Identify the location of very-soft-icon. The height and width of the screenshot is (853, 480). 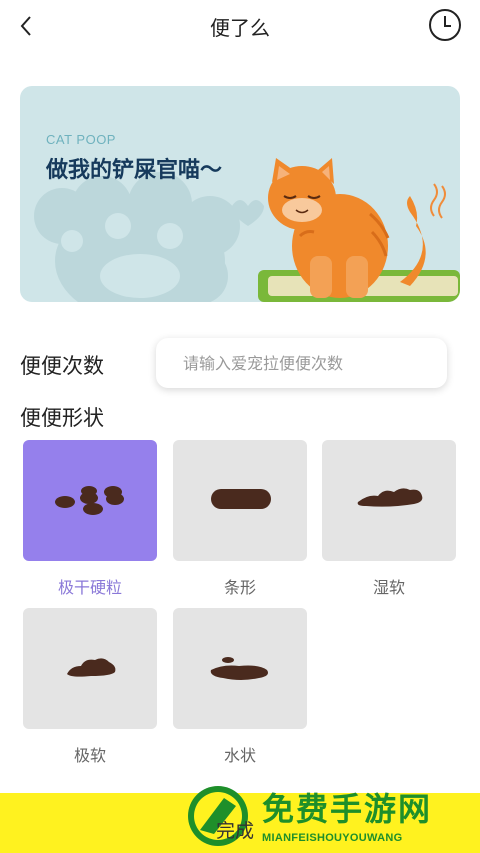
(91, 667).